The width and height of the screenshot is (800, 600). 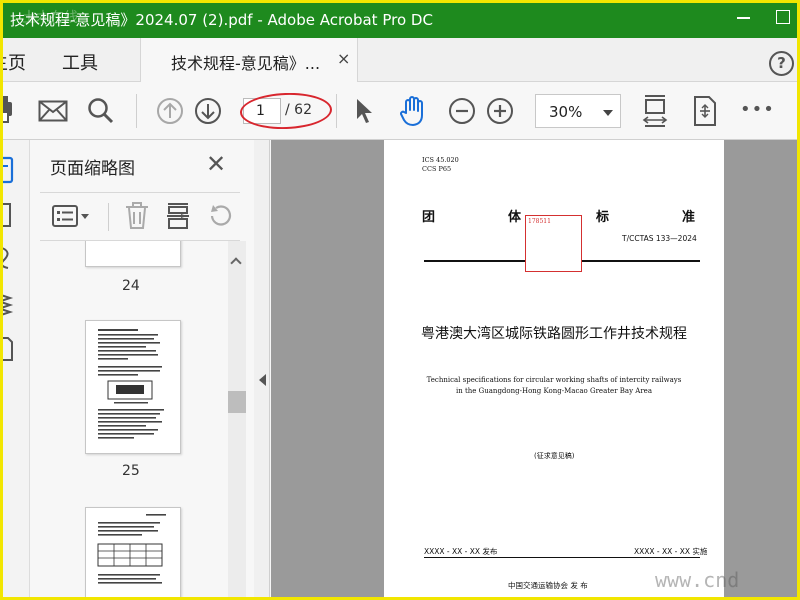 I want to click on publish-date: XXXX - XX - XX 发布, so click(x=461, y=551).